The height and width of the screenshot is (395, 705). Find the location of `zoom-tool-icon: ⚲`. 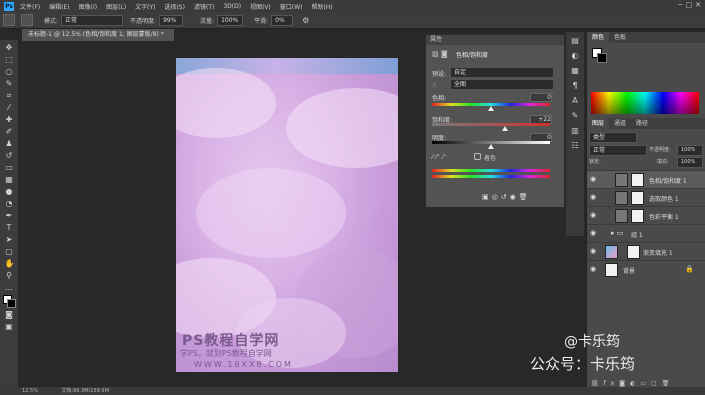

zoom-tool-icon: ⚲ is located at coordinates (9, 275).